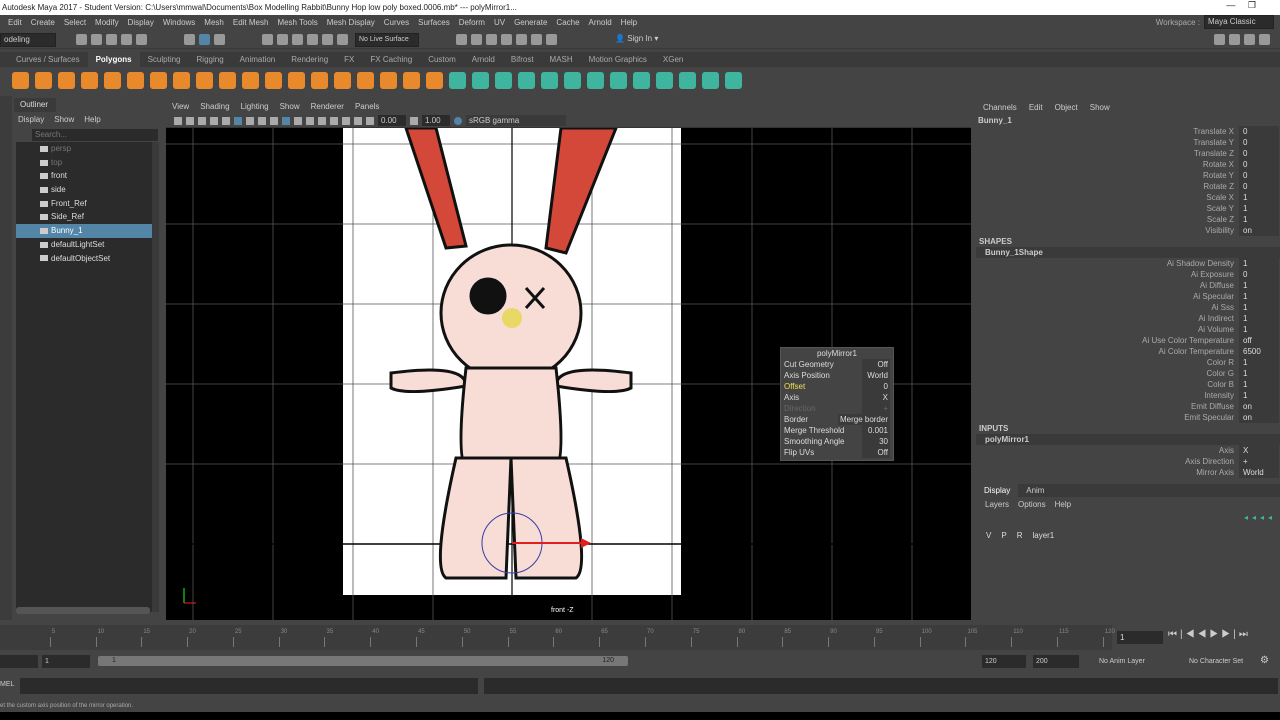  I want to click on menu-generate: Generate, so click(530, 22).